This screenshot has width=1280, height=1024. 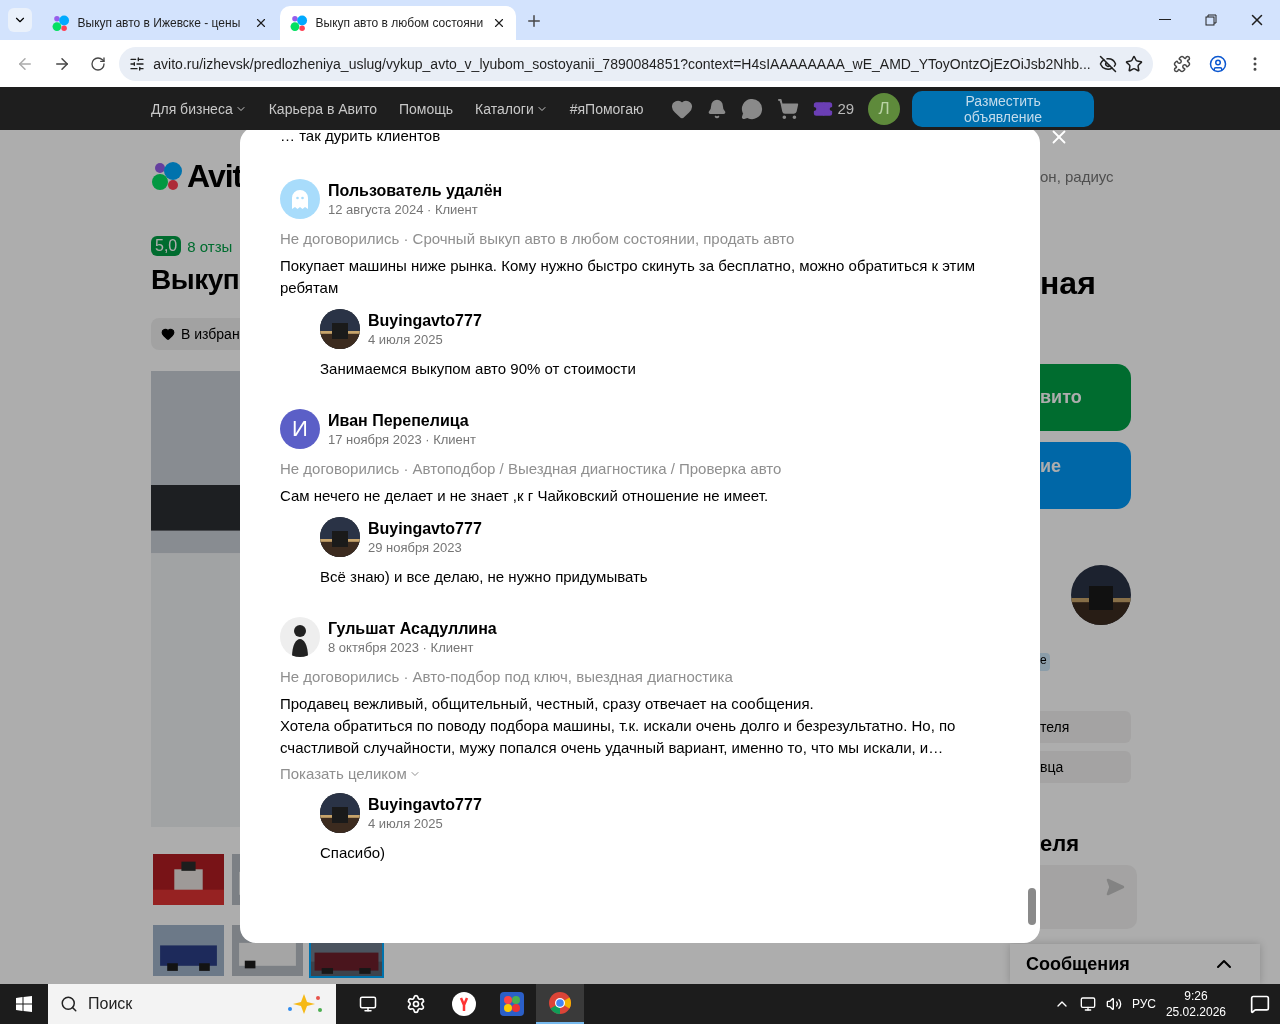 I want to click on author-name: Buyingavto777, so click(x=425, y=320).